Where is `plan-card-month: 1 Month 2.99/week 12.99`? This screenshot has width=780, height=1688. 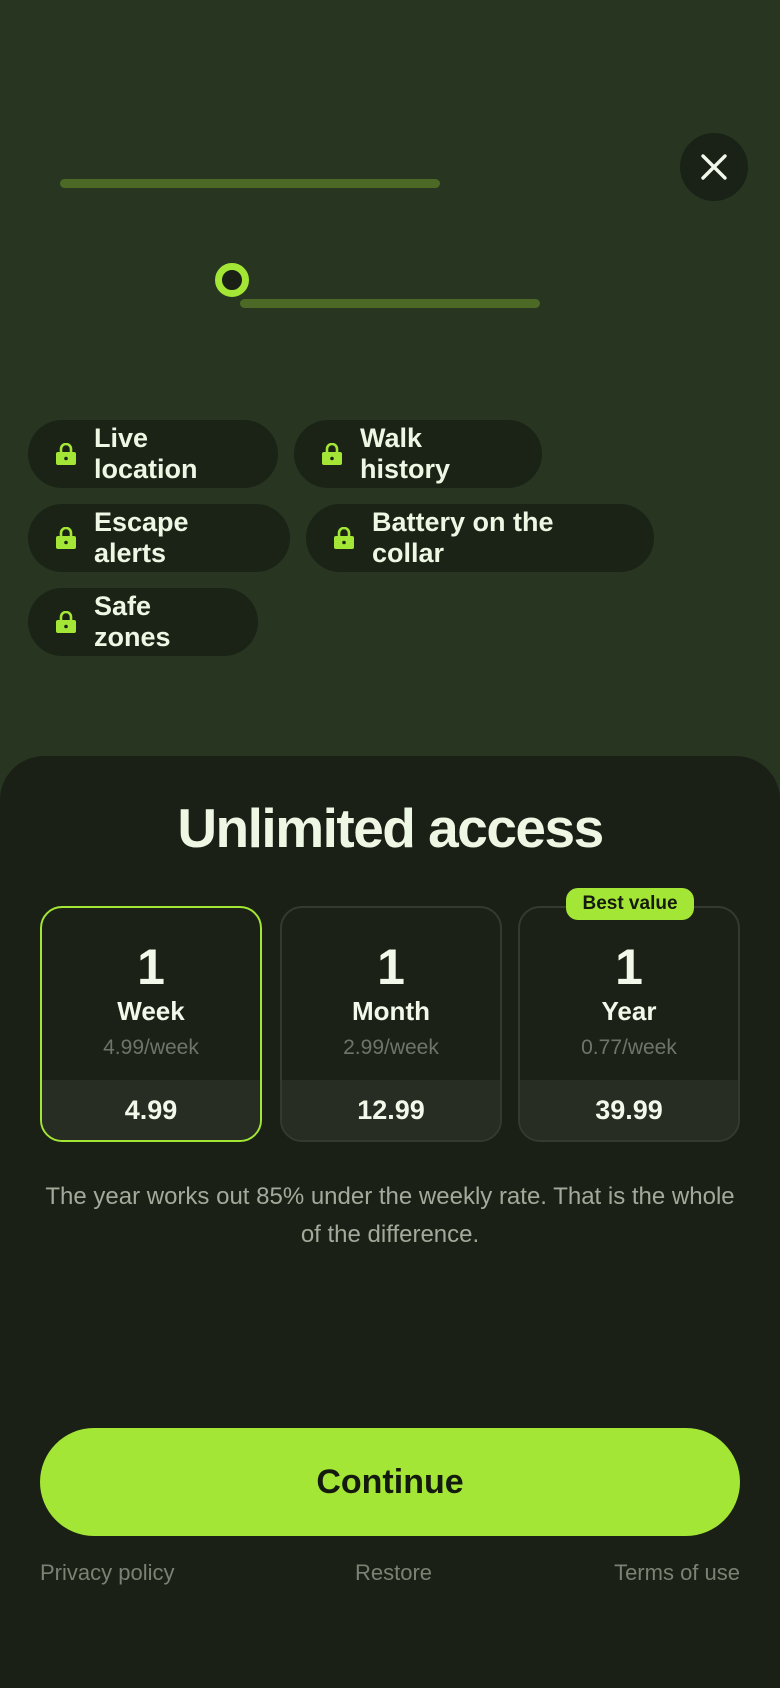
plan-card-month: 1 Month 2.99/week 12.99 is located at coordinates (391, 1024).